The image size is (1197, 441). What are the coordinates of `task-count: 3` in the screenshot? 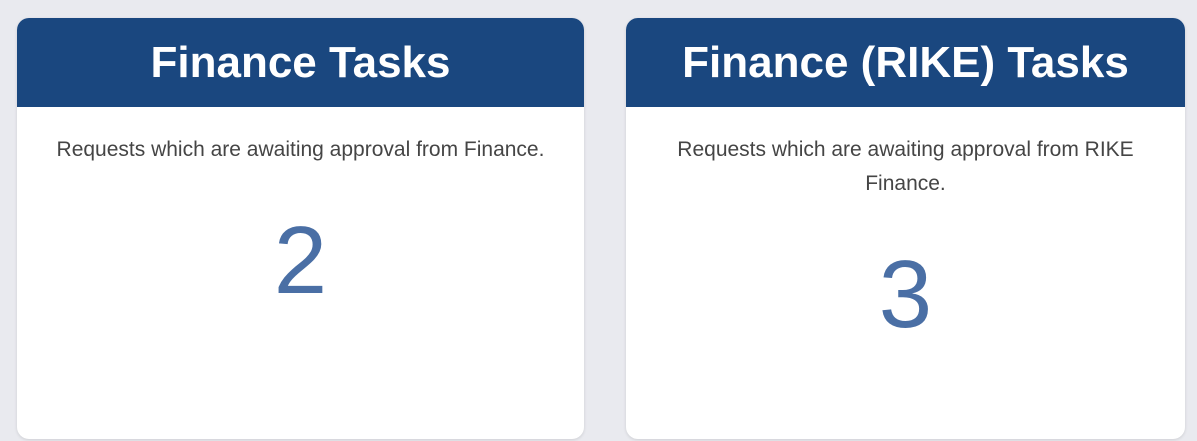 It's located at (905, 294).